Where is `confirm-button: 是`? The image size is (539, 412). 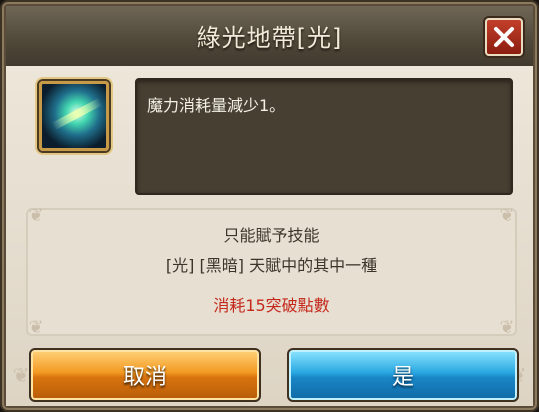
confirm-button: 是 is located at coordinates (403, 375).